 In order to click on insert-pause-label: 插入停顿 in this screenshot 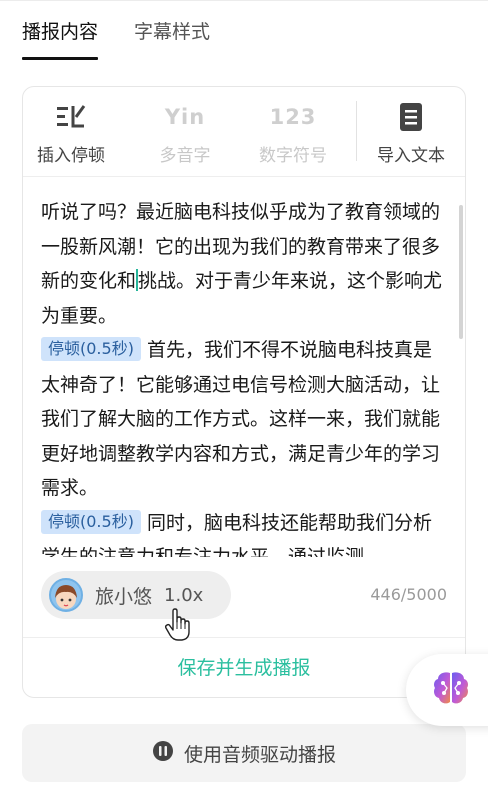, I will do `click(71, 156)`.